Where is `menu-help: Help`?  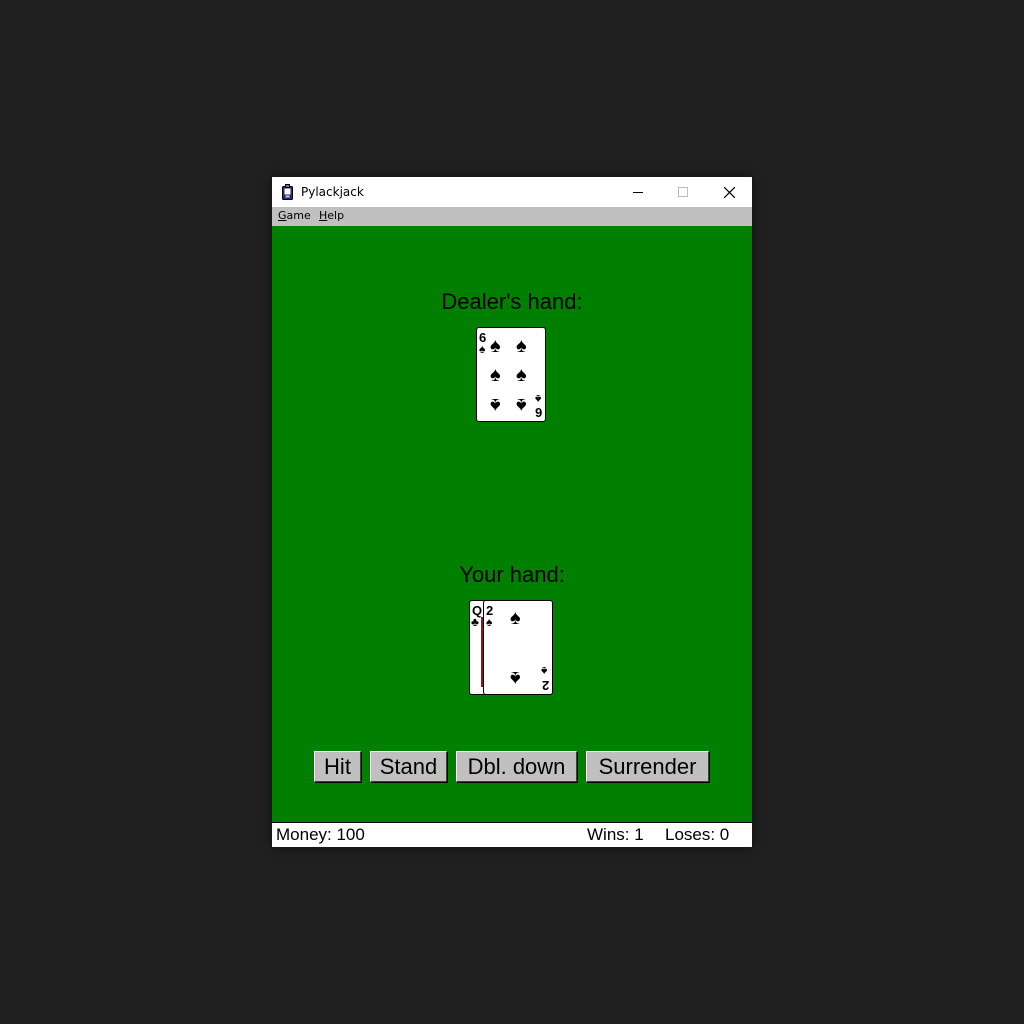 menu-help: Help is located at coordinates (331, 215).